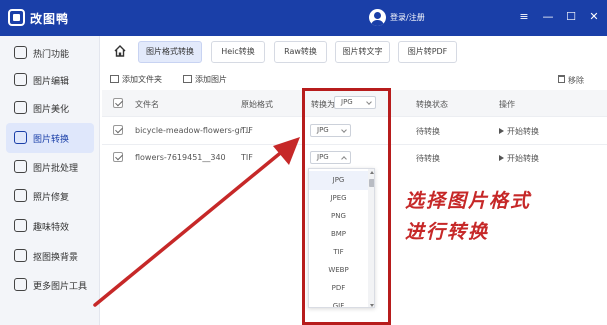 The height and width of the screenshot is (325, 607). I want to click on select-all-checkbox, so click(118, 103).